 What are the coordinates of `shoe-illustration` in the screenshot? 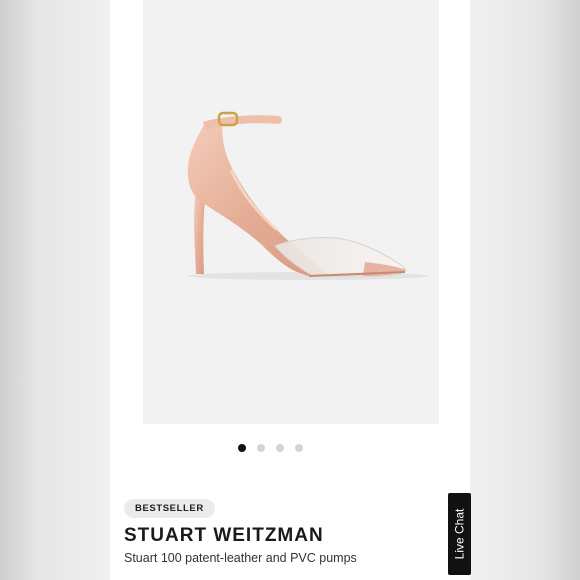 It's located at (307, 195).